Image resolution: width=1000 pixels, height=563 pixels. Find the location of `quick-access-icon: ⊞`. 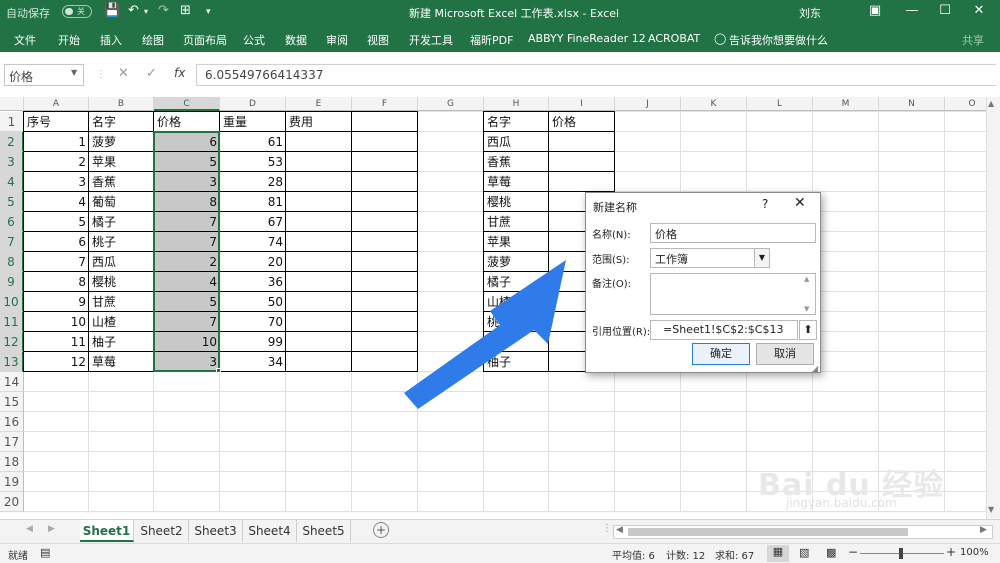

quick-access-icon: ⊞ is located at coordinates (185, 10).